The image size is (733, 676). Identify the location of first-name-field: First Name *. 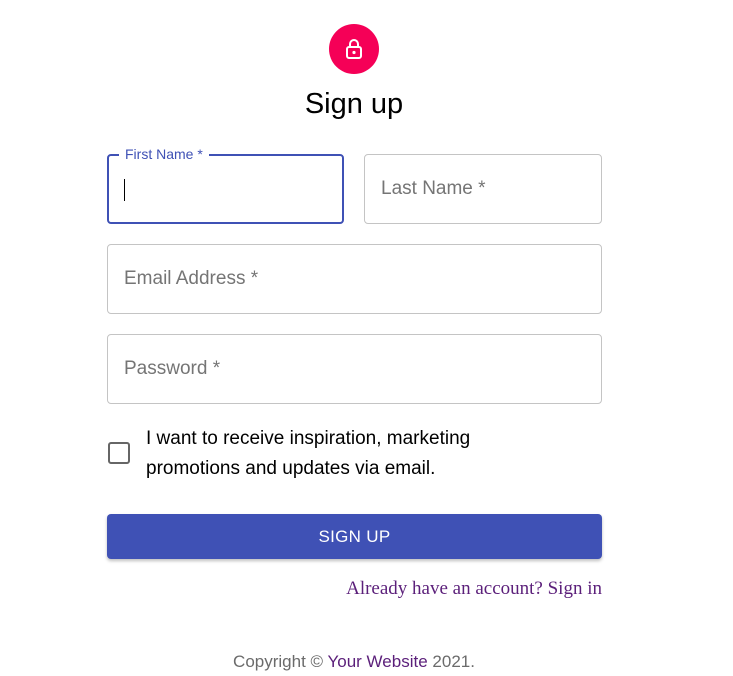
(225, 185).